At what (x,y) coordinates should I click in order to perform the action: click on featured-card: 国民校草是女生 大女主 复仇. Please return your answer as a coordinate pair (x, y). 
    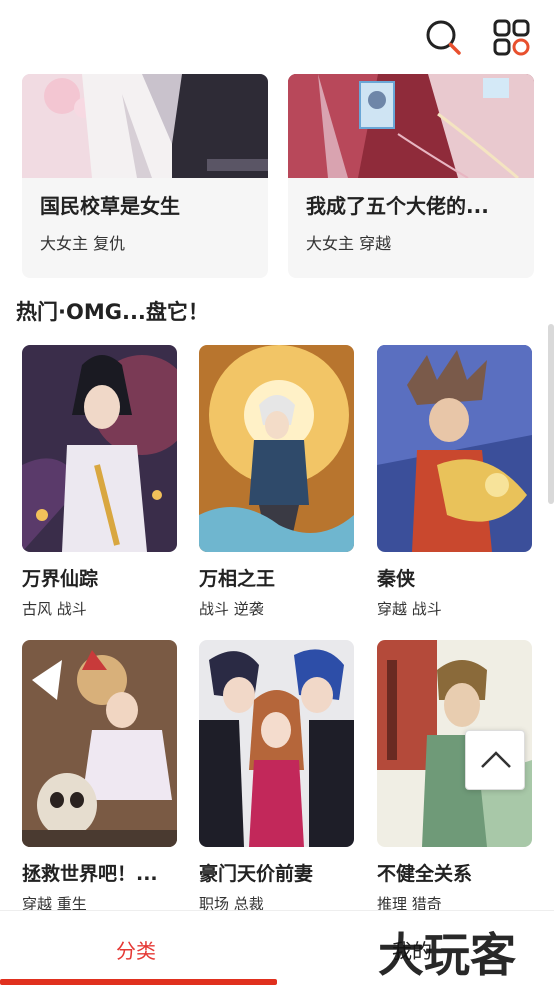
    Looking at the image, I should click on (145, 176).